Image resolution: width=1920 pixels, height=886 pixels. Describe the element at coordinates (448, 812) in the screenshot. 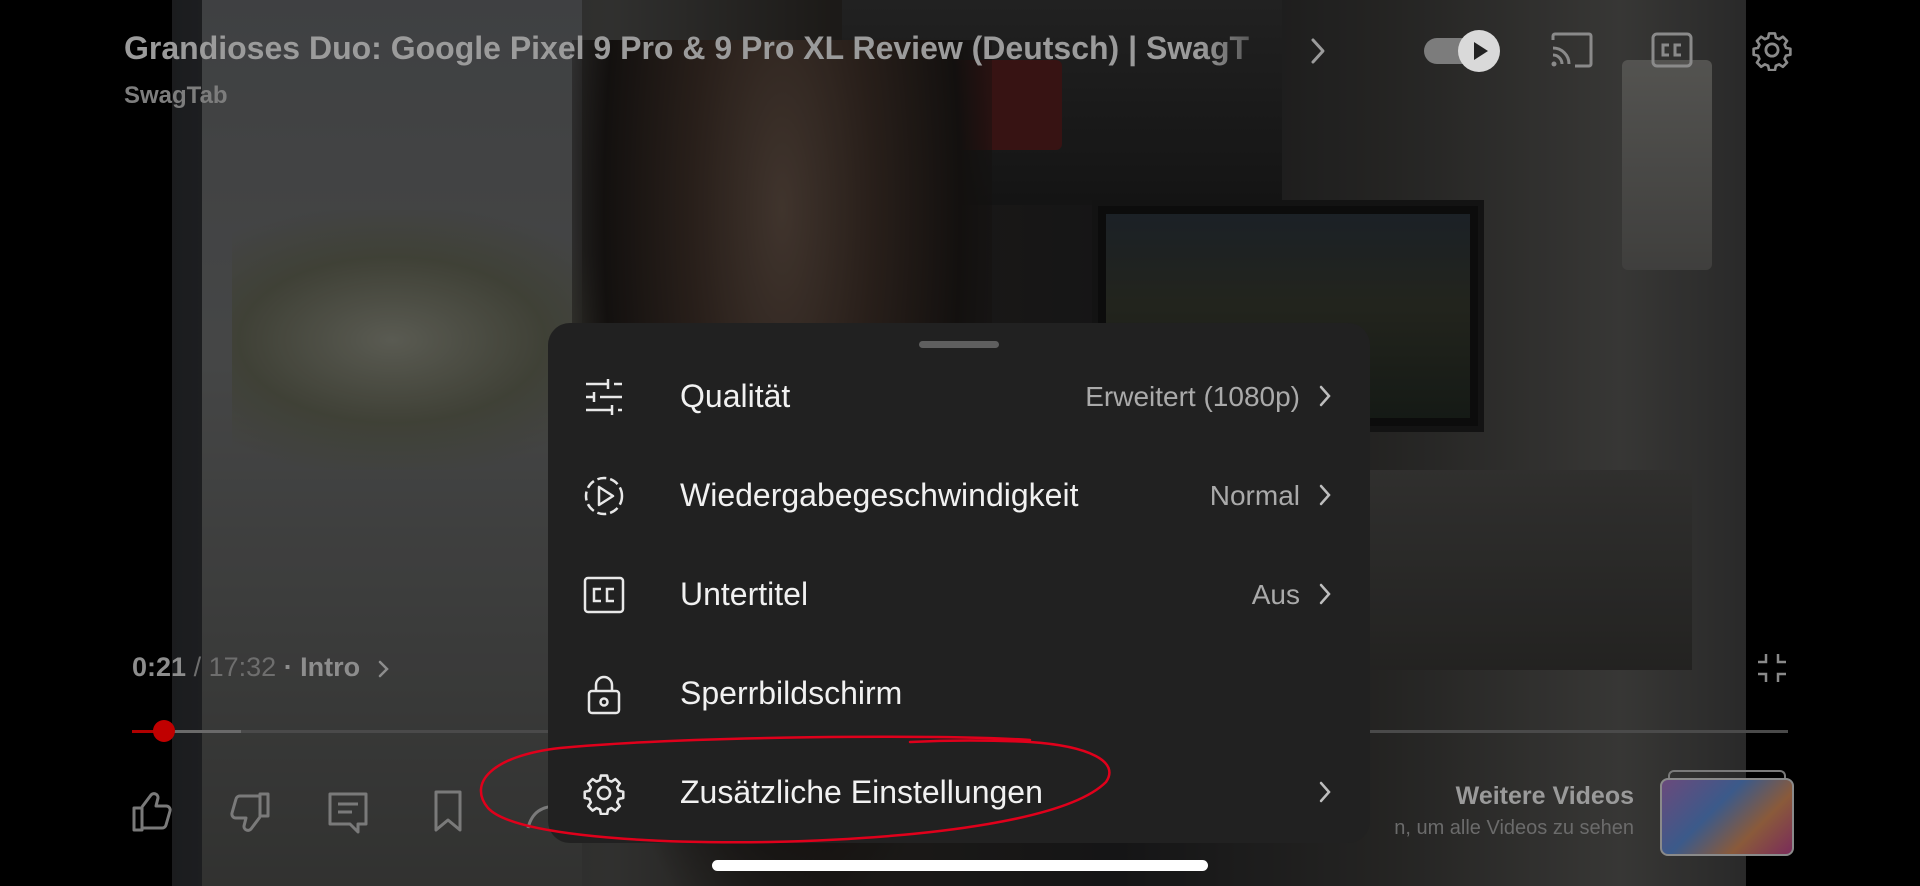

I see `save-icon` at that location.